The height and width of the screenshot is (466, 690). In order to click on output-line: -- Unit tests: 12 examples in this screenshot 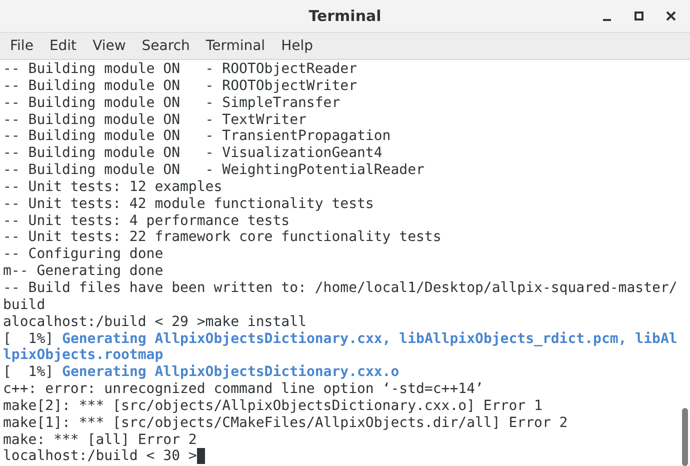, I will do `click(112, 187)`.